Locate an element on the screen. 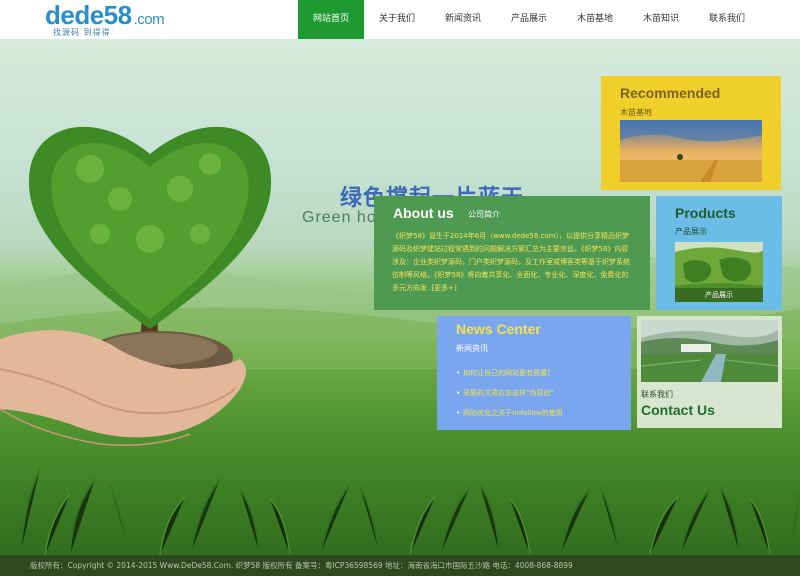 The width and height of the screenshot is (800, 576). site-logo: dede58 .com 找源码 到得得 is located at coordinates (120, 20).